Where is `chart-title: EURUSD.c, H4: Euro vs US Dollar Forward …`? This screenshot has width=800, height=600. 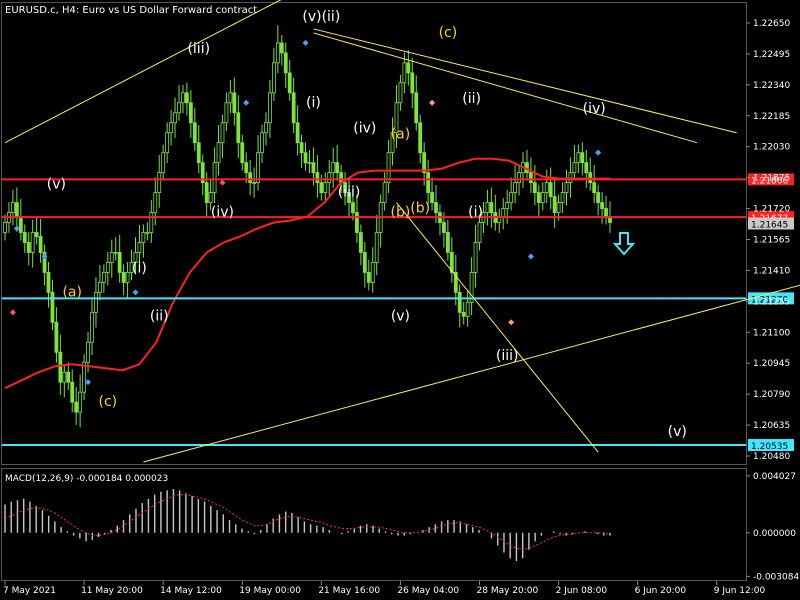 chart-title: EURUSD.c, H4: Euro vs US Dollar Forward … is located at coordinates (131, 10).